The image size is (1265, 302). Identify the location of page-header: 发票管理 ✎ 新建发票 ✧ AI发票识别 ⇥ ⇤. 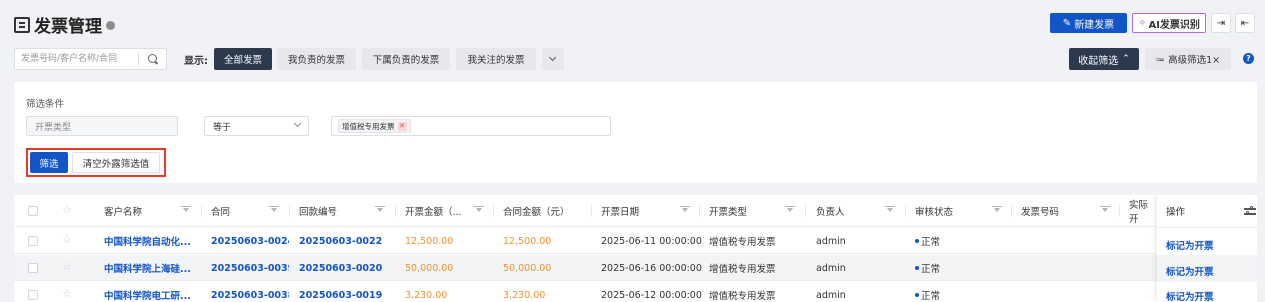
(632, 22).